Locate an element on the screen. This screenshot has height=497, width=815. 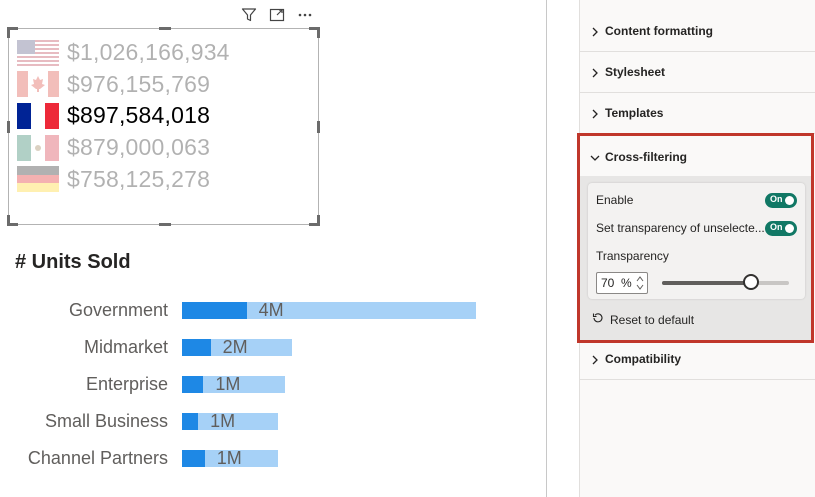
bar-category-label: Government is located at coordinates (118, 310).